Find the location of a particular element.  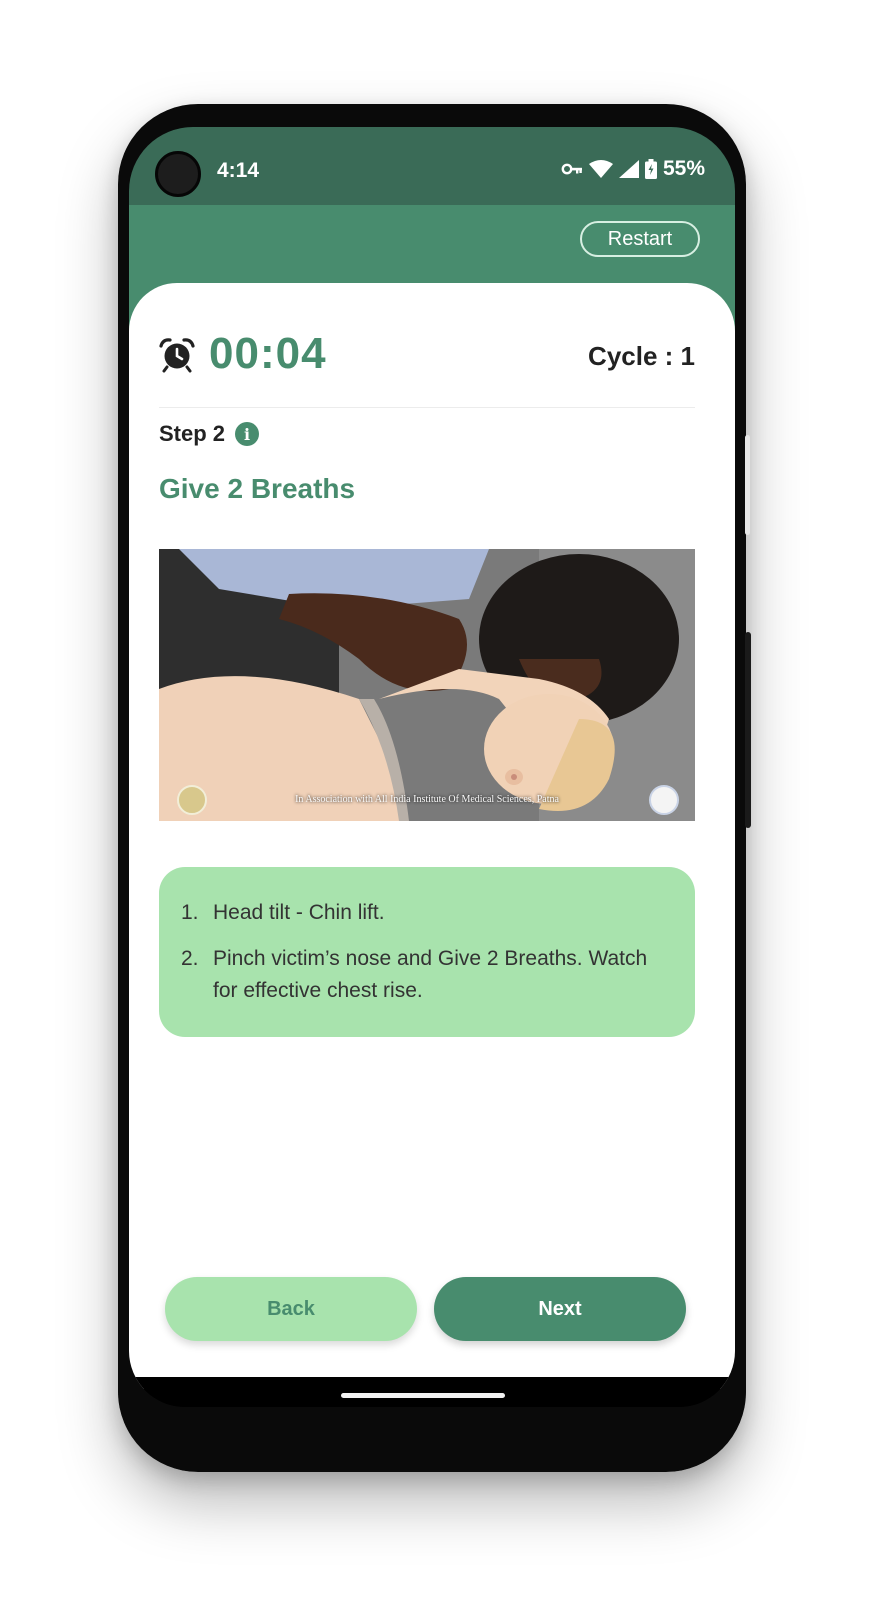

alarm-clock-icon is located at coordinates (177, 357).